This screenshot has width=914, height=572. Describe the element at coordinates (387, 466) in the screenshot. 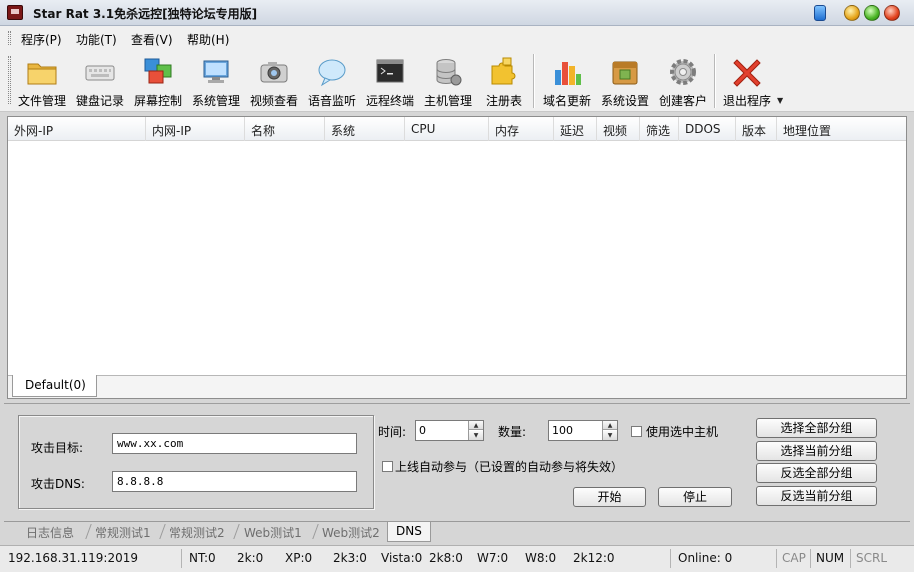

I see `auto-join-checkbox` at that location.